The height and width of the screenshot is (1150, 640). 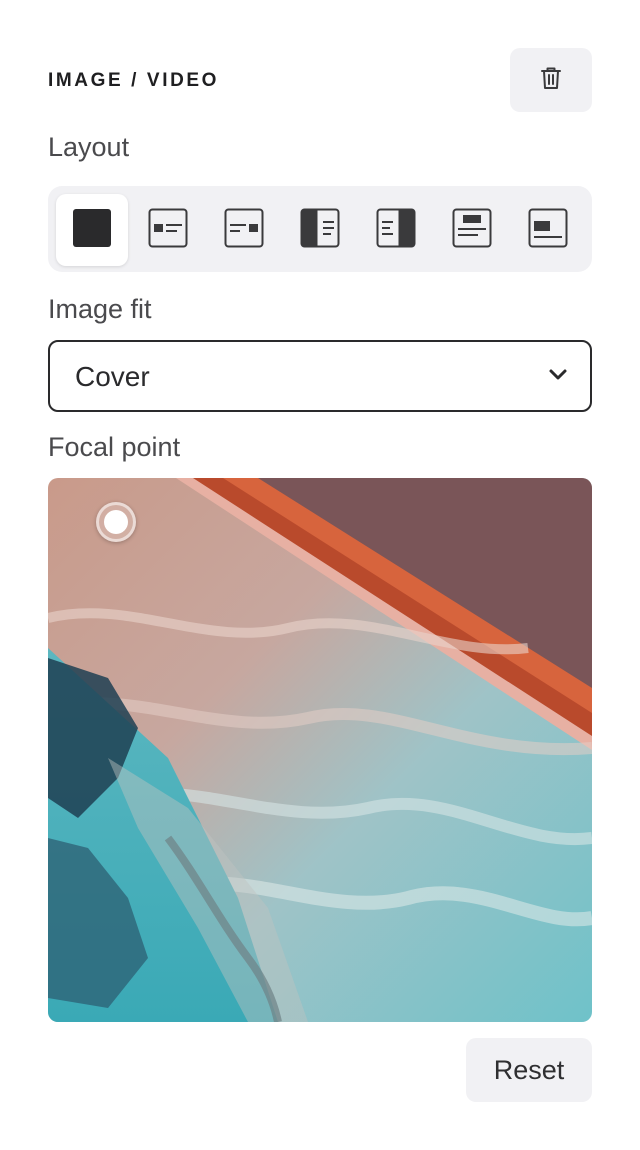 What do you see at coordinates (320, 376) in the screenshot?
I see `image-fit-select: Cover` at bounding box center [320, 376].